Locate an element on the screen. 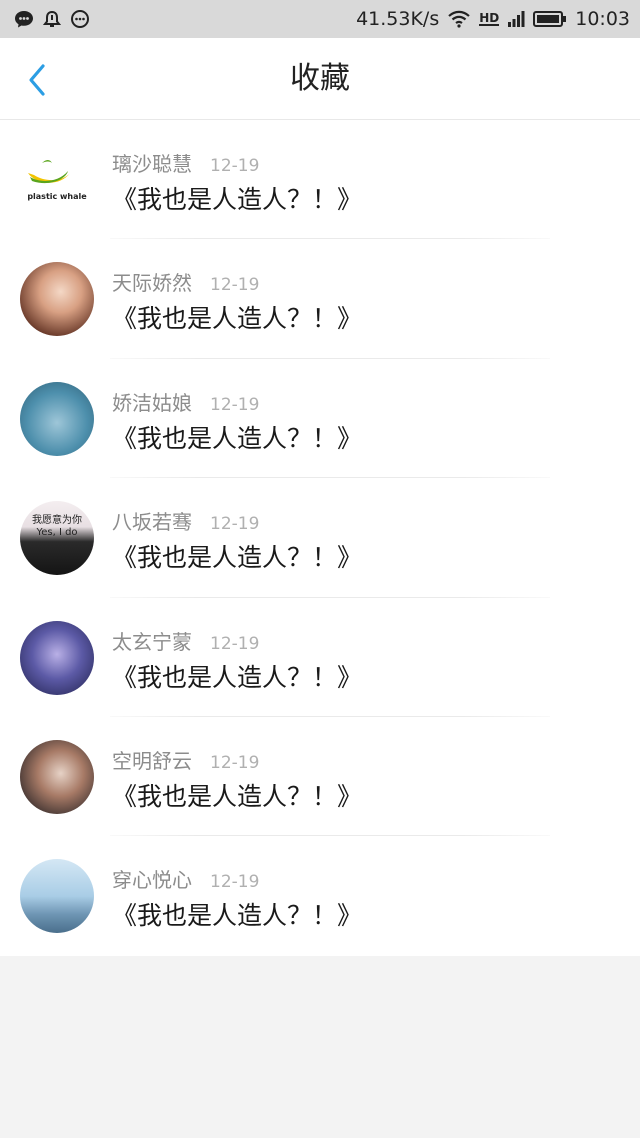 This screenshot has width=640, height=1138. page-title: 收藏 is located at coordinates (320, 78).